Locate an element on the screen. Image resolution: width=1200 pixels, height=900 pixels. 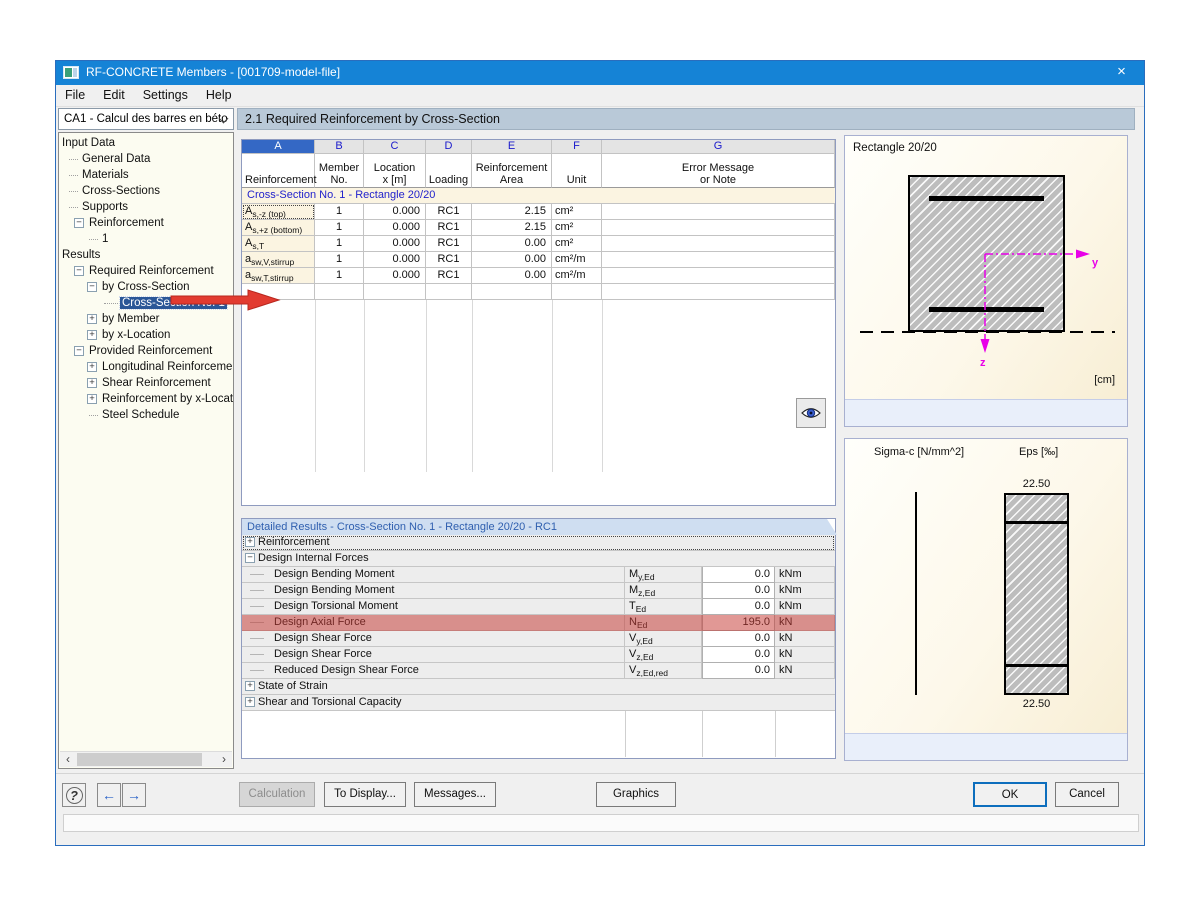
cancel-button: Cancel is located at coordinates (1087, 794).